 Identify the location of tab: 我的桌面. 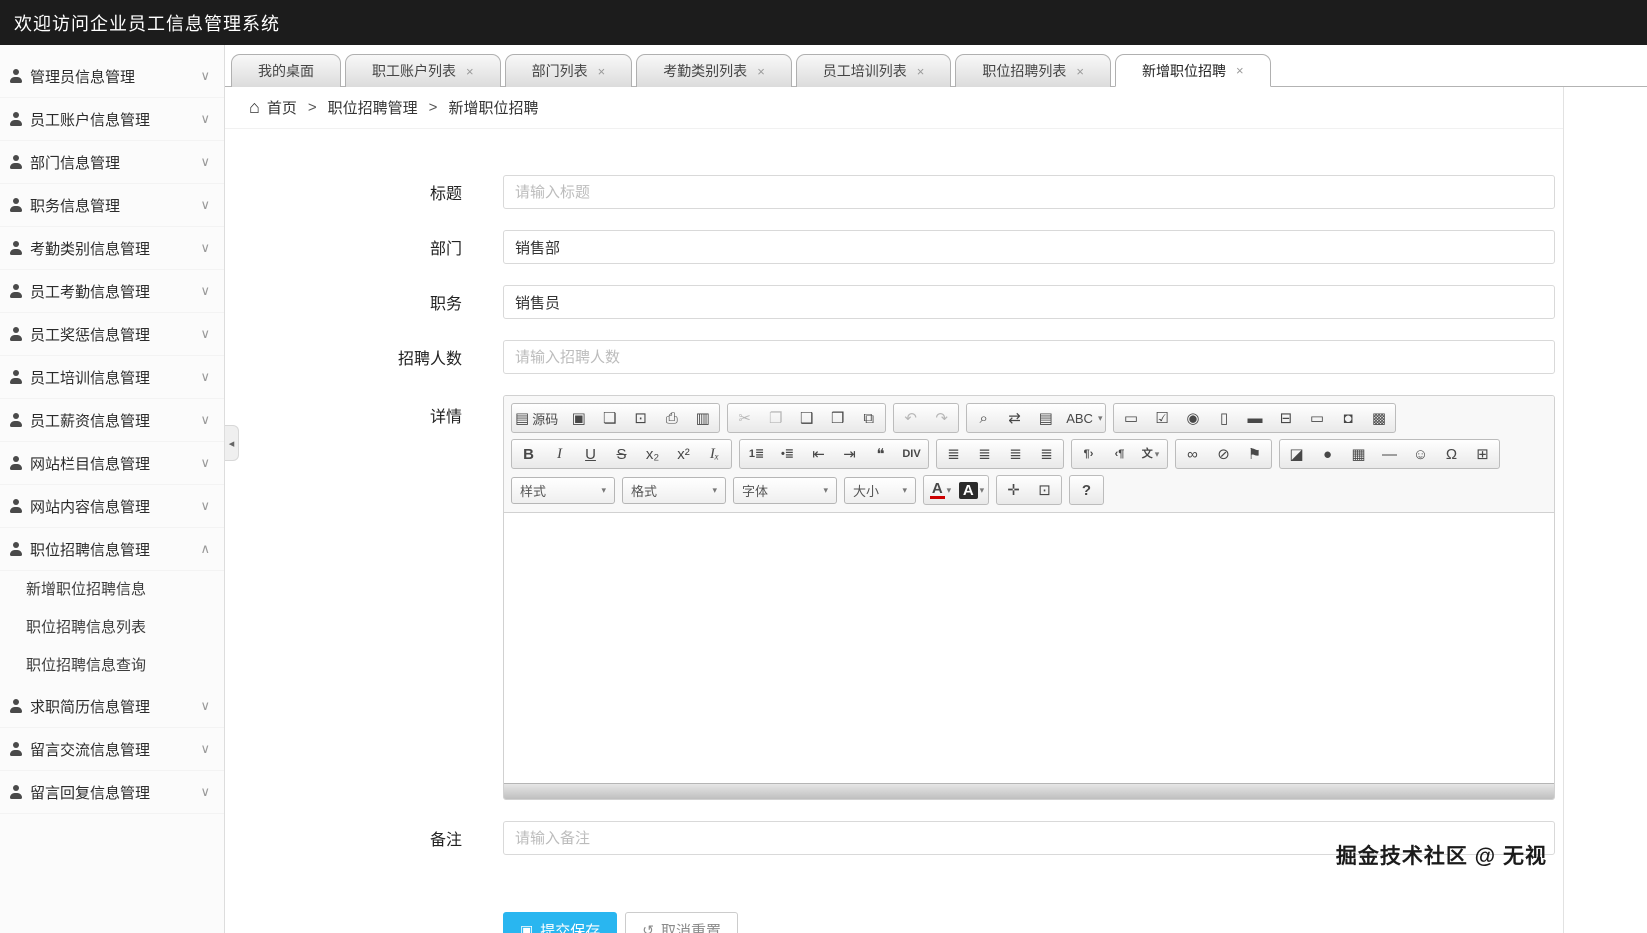
(286, 70).